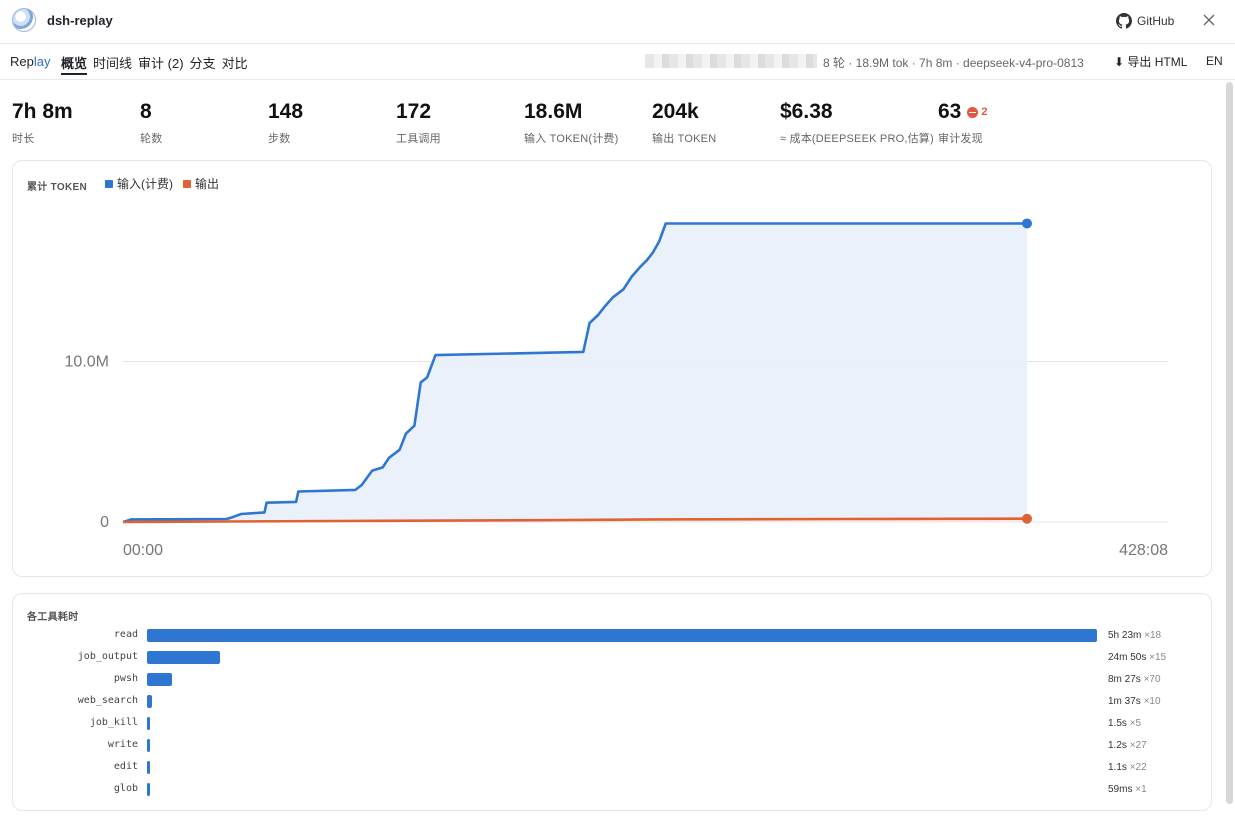 Image resolution: width=1235 pixels, height=818 pixels. What do you see at coordinates (613, 658) in the screenshot?
I see `tool-row-job-output: job_output 24m 50s ×15` at bounding box center [613, 658].